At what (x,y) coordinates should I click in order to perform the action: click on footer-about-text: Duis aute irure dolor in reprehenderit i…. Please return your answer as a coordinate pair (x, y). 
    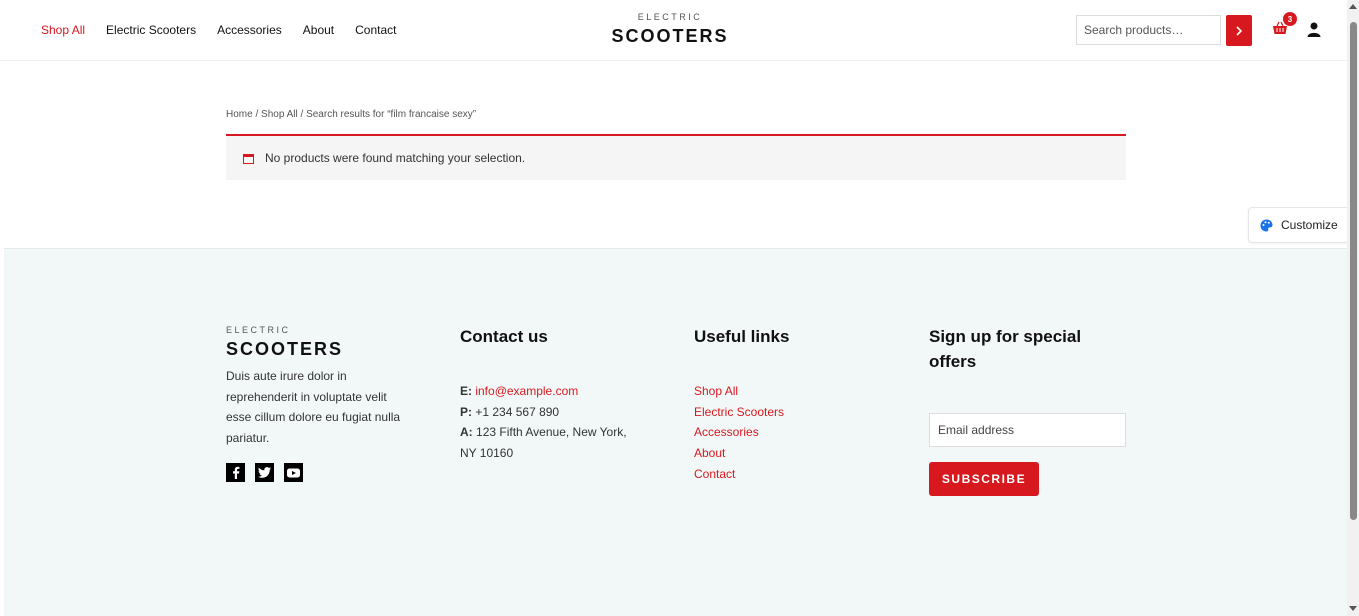
    Looking at the image, I should click on (313, 407).